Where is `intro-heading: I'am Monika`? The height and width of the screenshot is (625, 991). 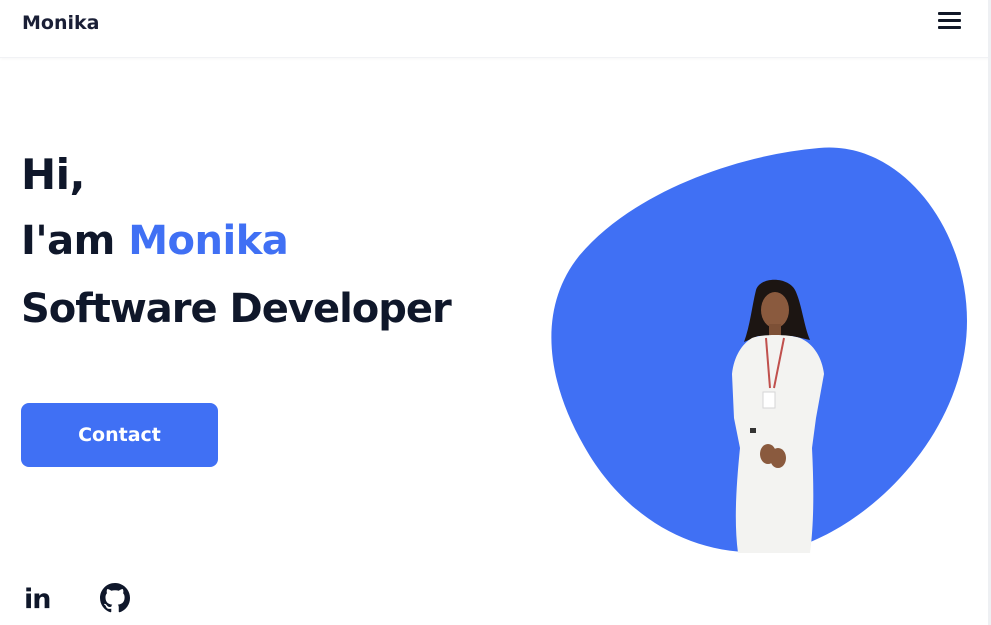 intro-heading: I'am Monika is located at coordinates (155, 241).